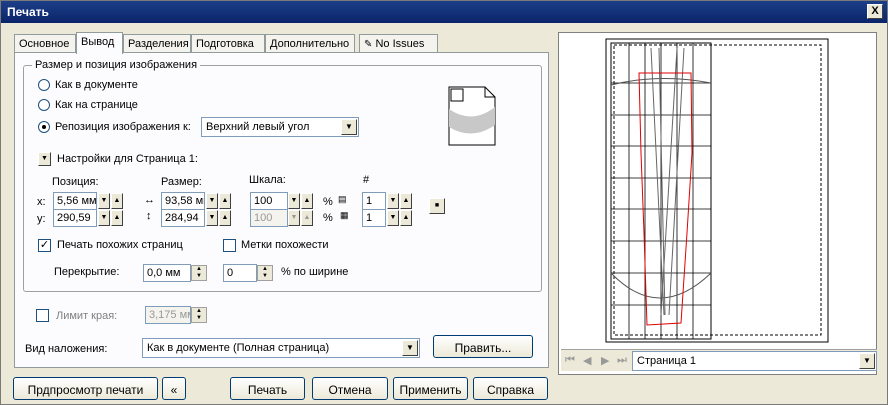 The image size is (888, 405). I want to click on tab-output: Вывод, so click(99, 43).